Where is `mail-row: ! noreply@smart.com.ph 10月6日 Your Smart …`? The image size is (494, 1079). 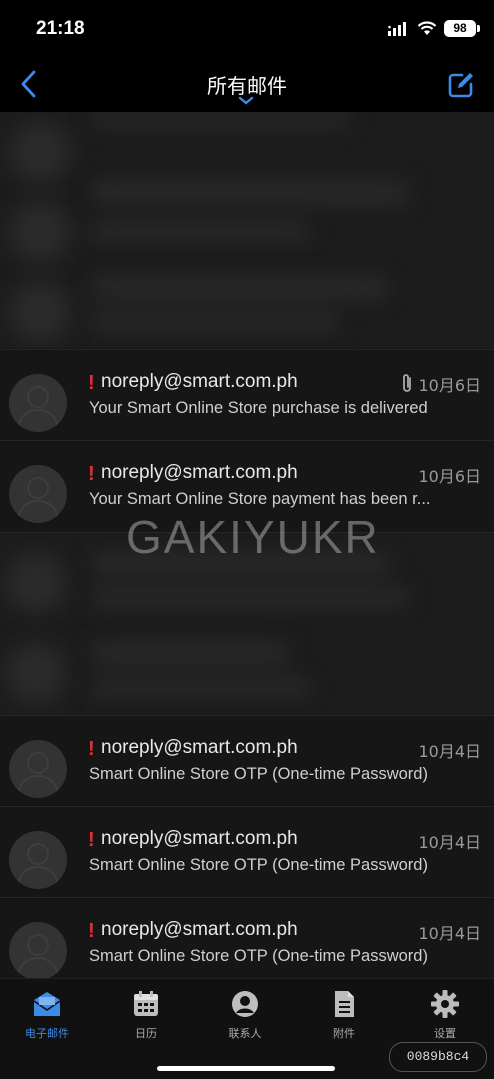 mail-row: ! noreply@smart.com.ph 10月6日 Your Smart … is located at coordinates (247, 394).